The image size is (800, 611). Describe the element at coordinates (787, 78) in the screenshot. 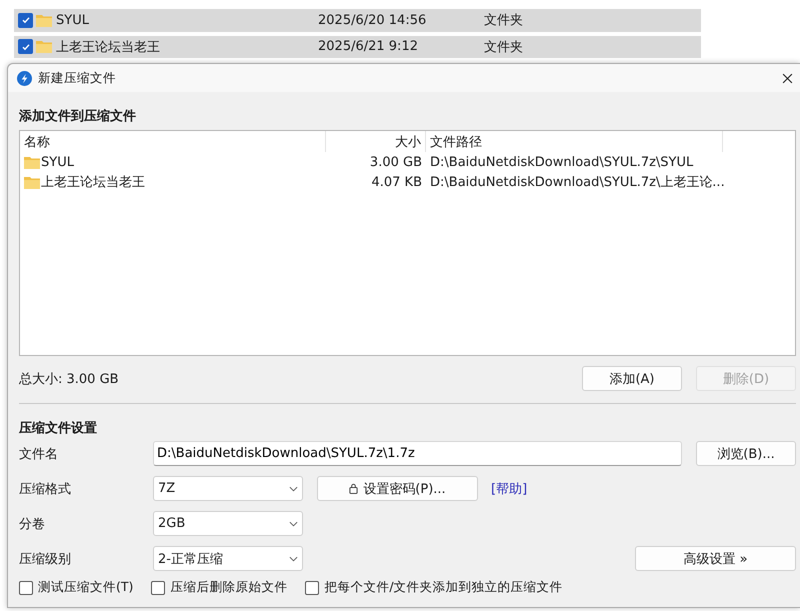

I see `close-icon` at that location.